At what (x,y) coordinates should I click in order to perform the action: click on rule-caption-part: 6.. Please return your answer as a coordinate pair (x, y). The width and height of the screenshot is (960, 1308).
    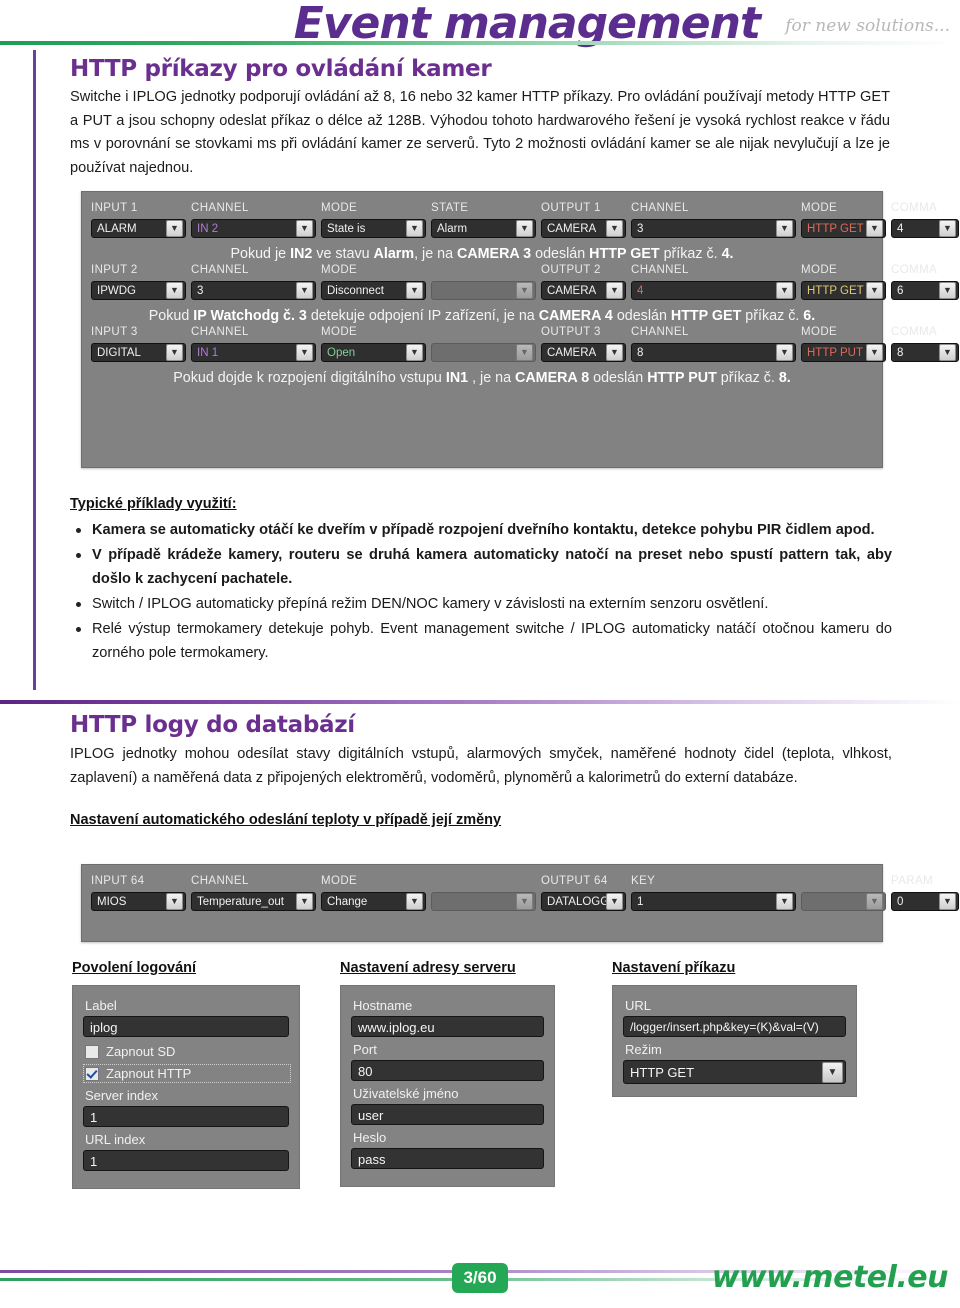
    Looking at the image, I should click on (809, 316).